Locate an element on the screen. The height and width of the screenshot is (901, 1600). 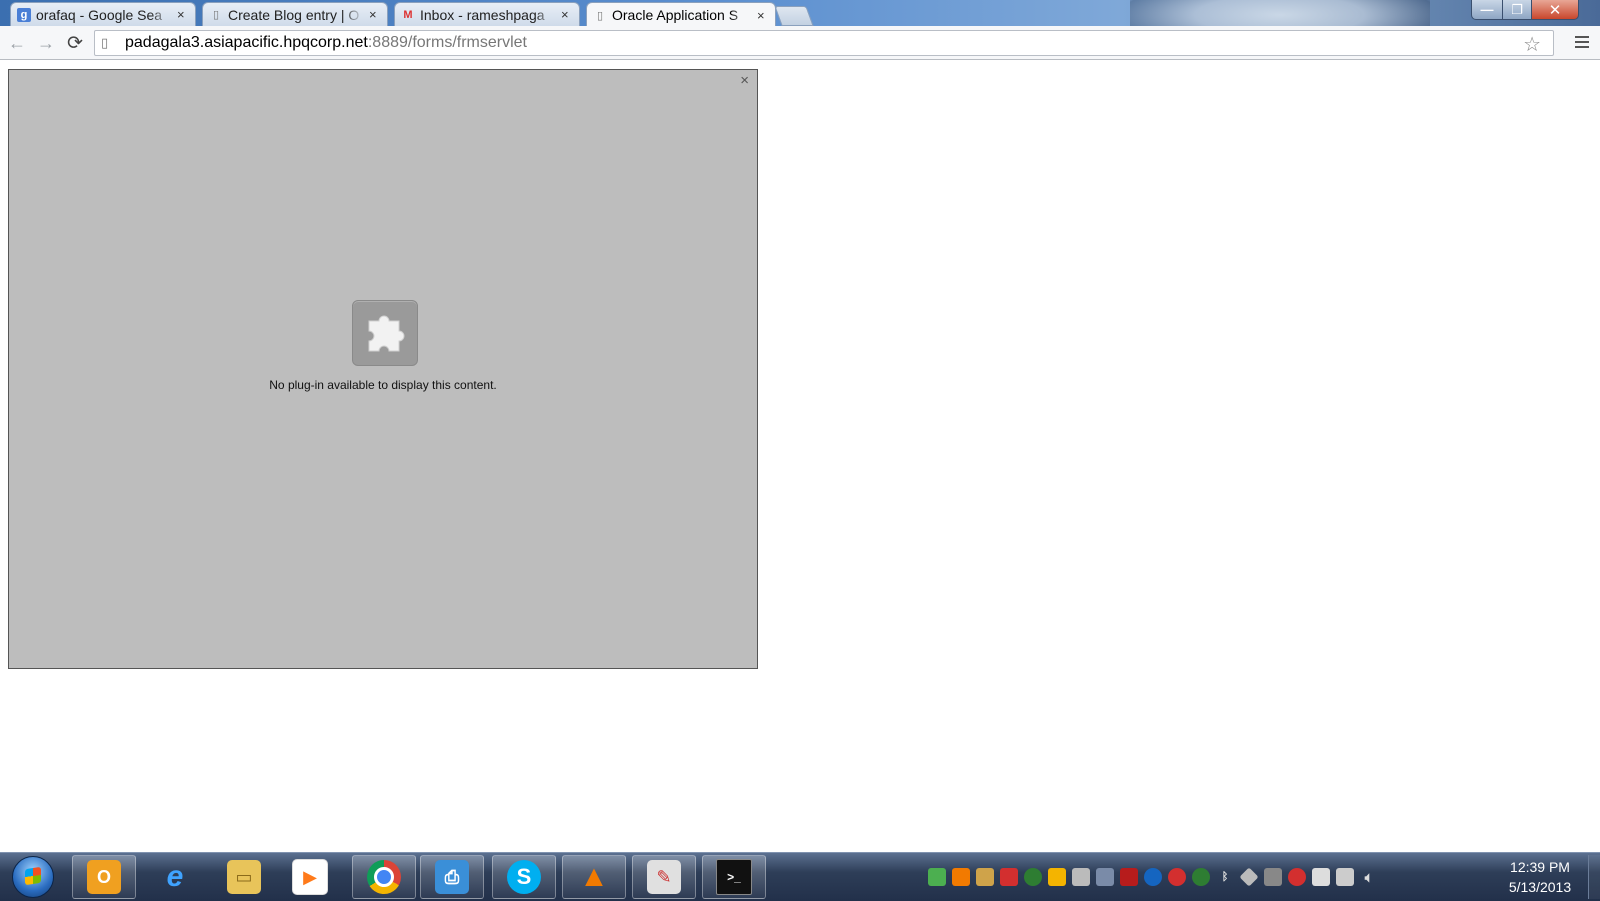
start-button is located at coordinates (33, 877).